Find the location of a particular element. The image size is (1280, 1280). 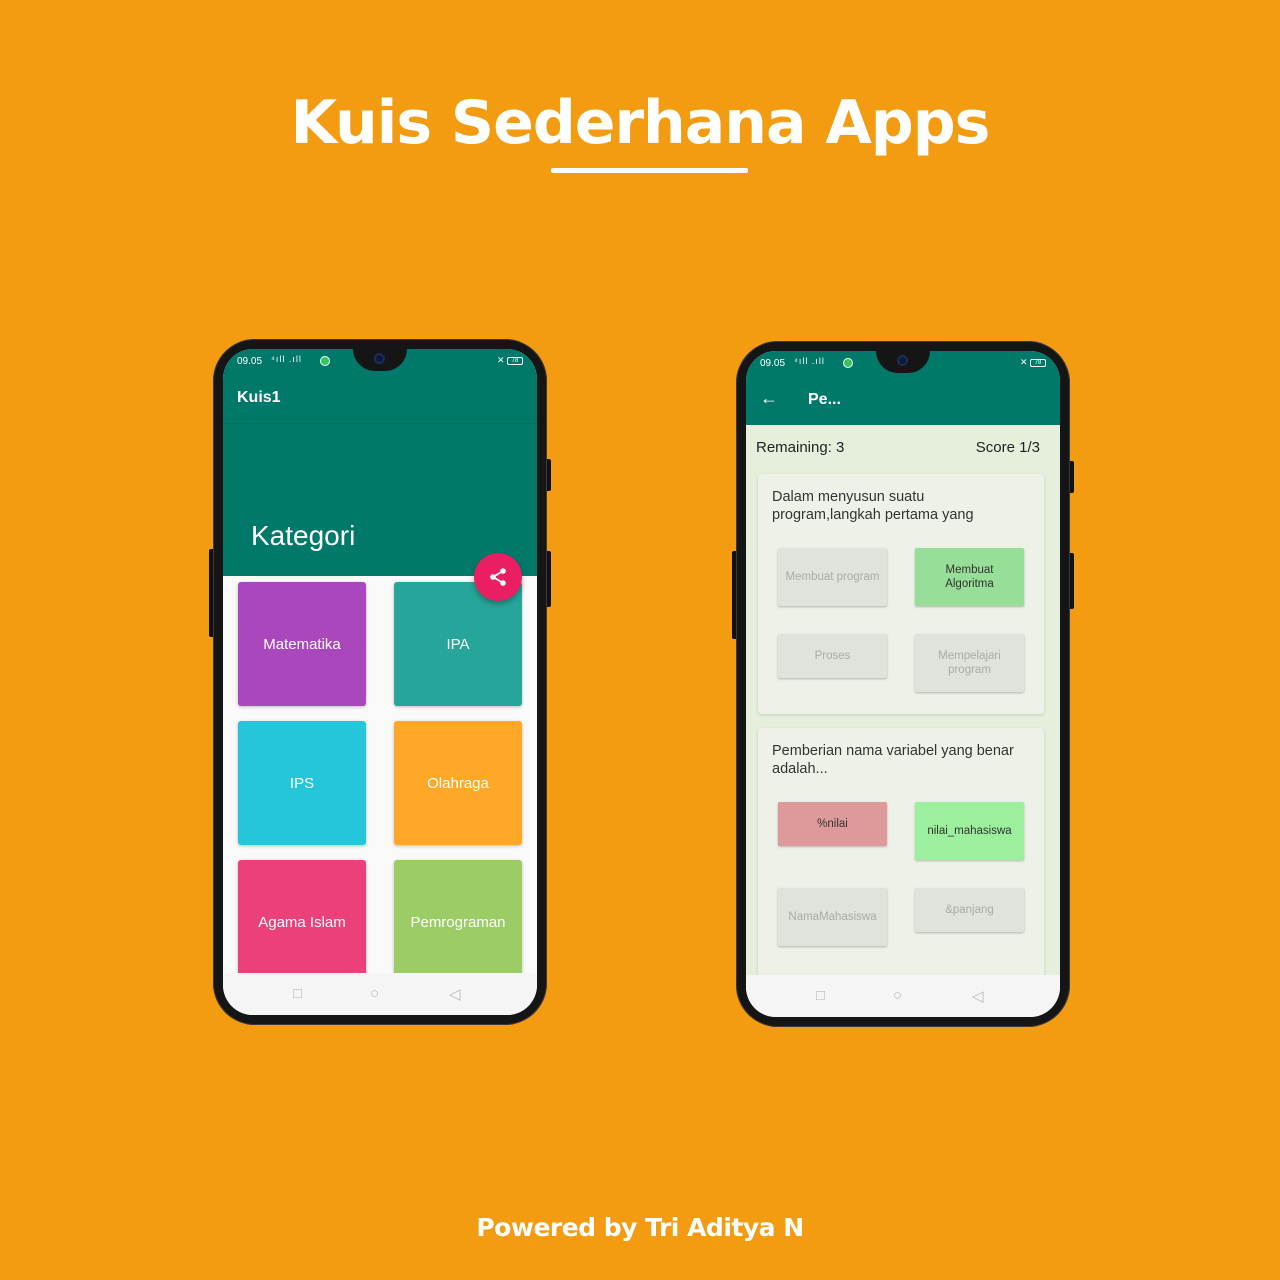

answer-option: NamaMahasiswa is located at coordinates (832, 917).